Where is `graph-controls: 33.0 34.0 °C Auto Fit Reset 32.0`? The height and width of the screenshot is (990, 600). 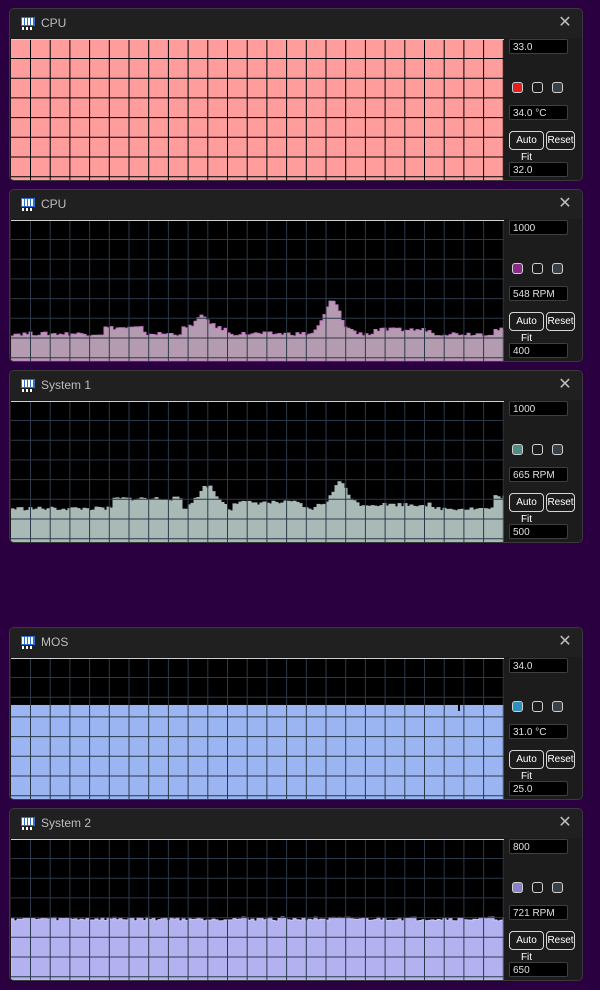
graph-controls: 33.0 34.0 °C Auto Fit Reset 32.0 is located at coordinates (544, 109).